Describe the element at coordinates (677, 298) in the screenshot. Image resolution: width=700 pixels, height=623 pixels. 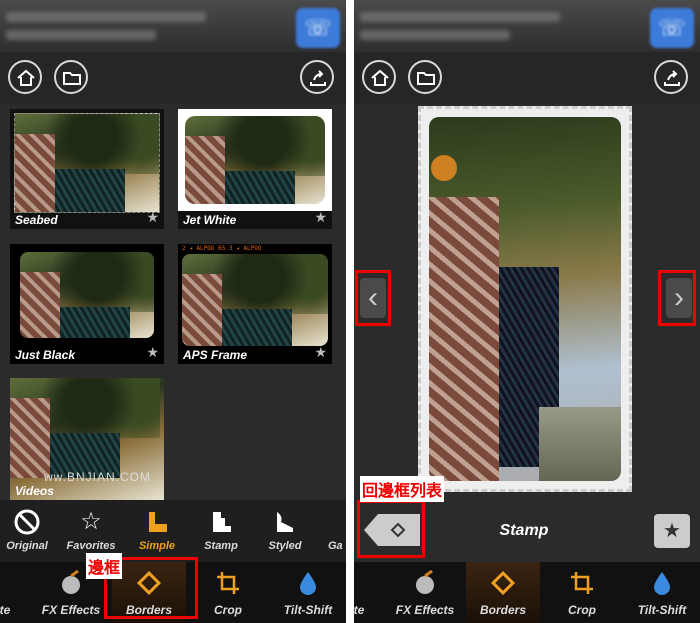
I see `highlight-box-next` at that location.